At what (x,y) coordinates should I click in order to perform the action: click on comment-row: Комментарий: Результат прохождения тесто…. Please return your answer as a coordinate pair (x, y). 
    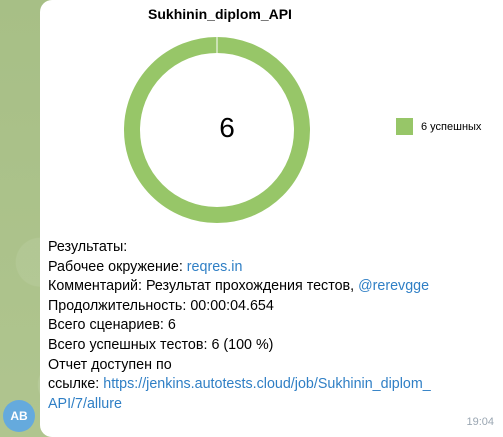
    Looking at the image, I should click on (270, 287).